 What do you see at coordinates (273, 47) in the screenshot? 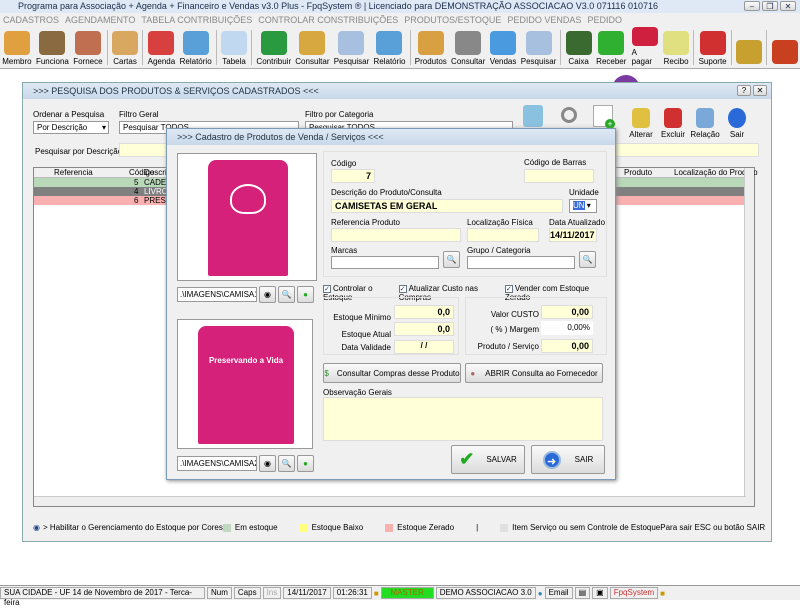
I see `toolbar-button-contribuir: Contribuir` at bounding box center [273, 47].